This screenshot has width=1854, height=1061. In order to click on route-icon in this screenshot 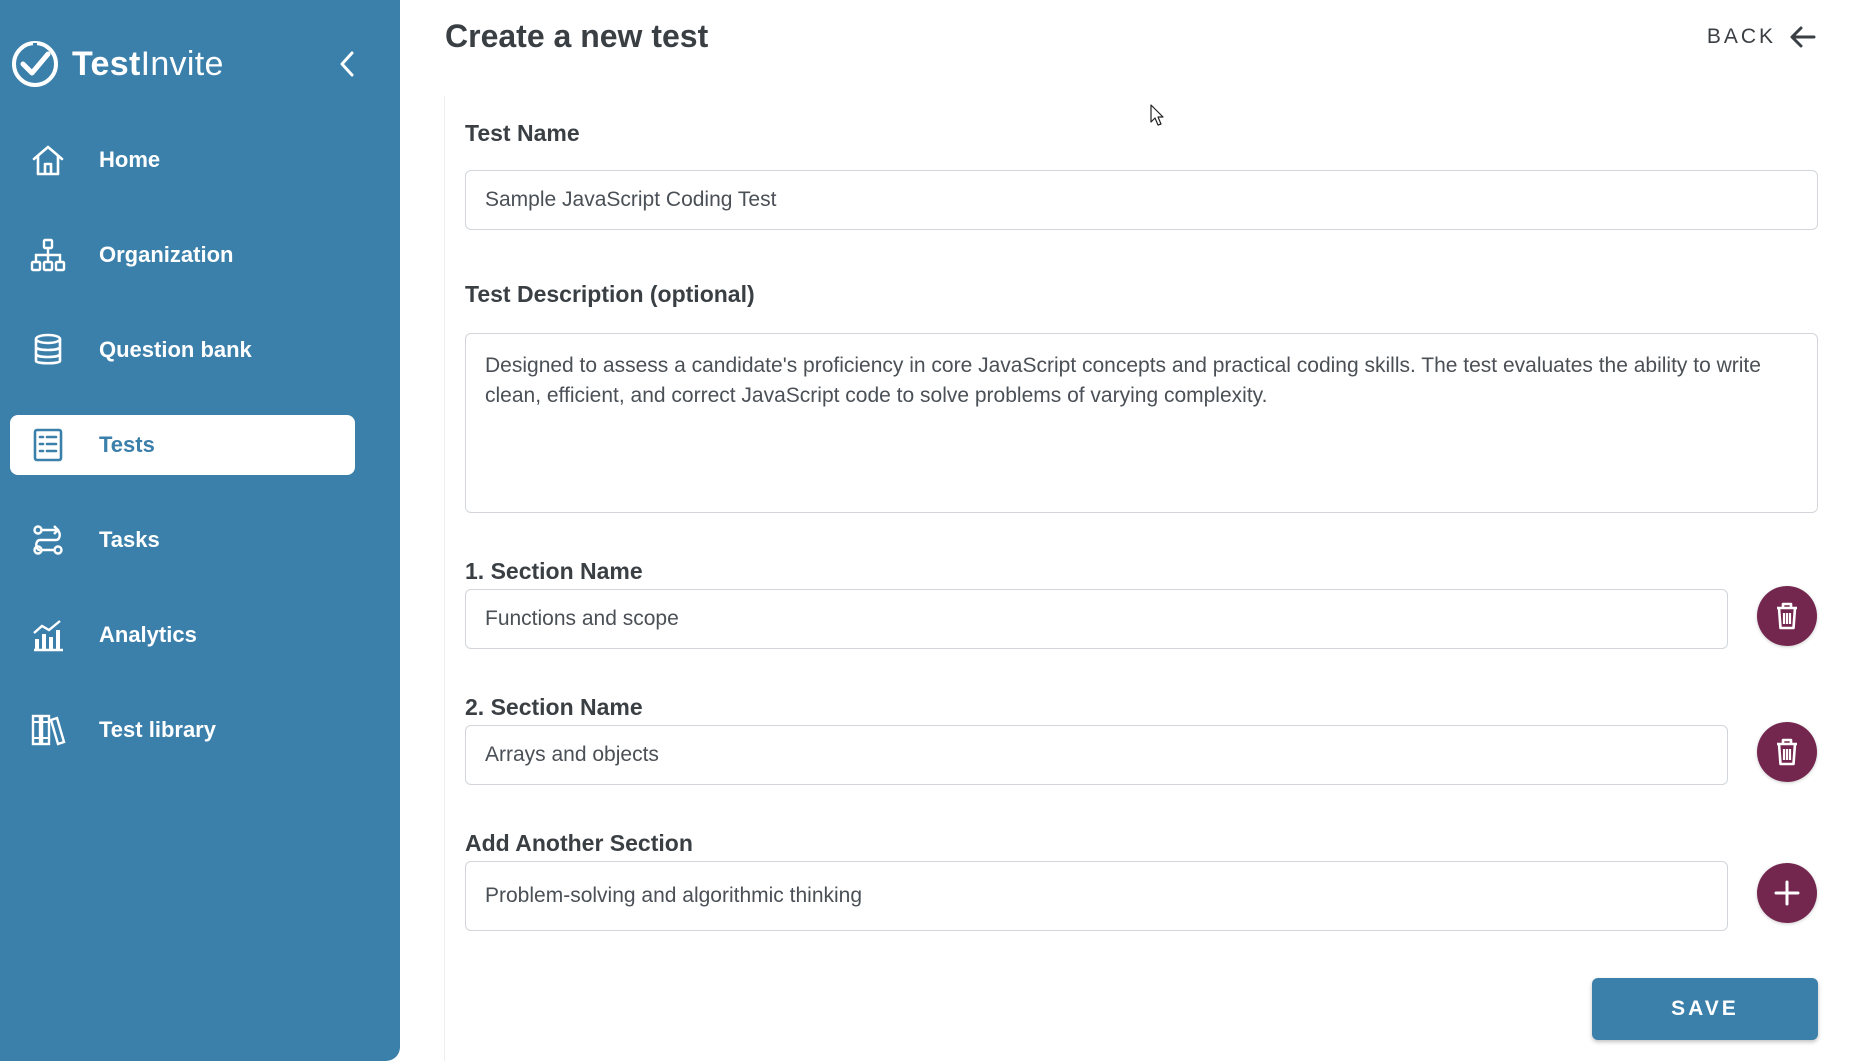, I will do `click(48, 540)`.